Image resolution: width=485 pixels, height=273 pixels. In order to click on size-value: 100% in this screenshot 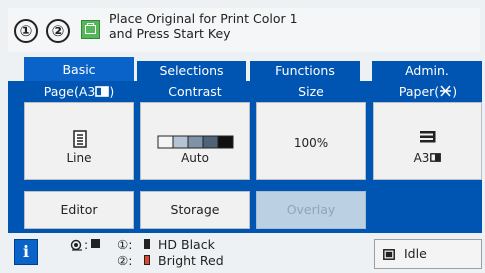, I will do `click(311, 143)`.